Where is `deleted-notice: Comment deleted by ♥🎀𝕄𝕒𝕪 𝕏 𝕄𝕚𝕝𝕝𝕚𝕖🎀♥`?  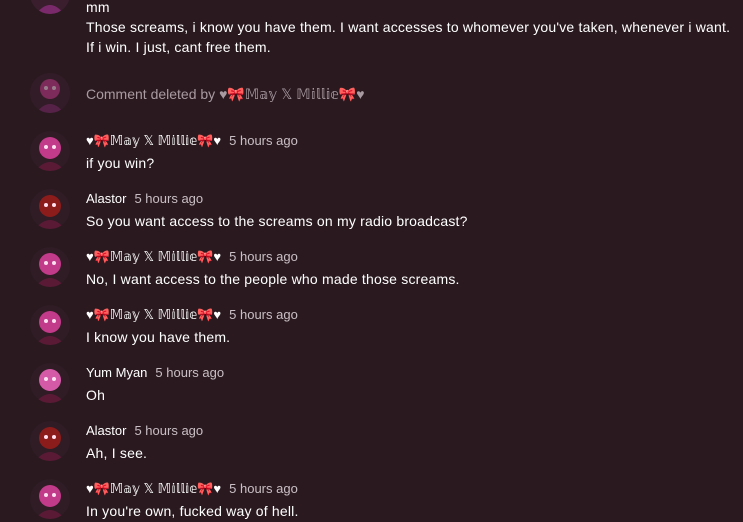
deleted-notice: Comment deleted by ♥🎀𝕄𝕒𝕪 𝕏 𝕄𝕚𝕝𝕝𝕚𝕖🎀♥ is located at coordinates (225, 94).